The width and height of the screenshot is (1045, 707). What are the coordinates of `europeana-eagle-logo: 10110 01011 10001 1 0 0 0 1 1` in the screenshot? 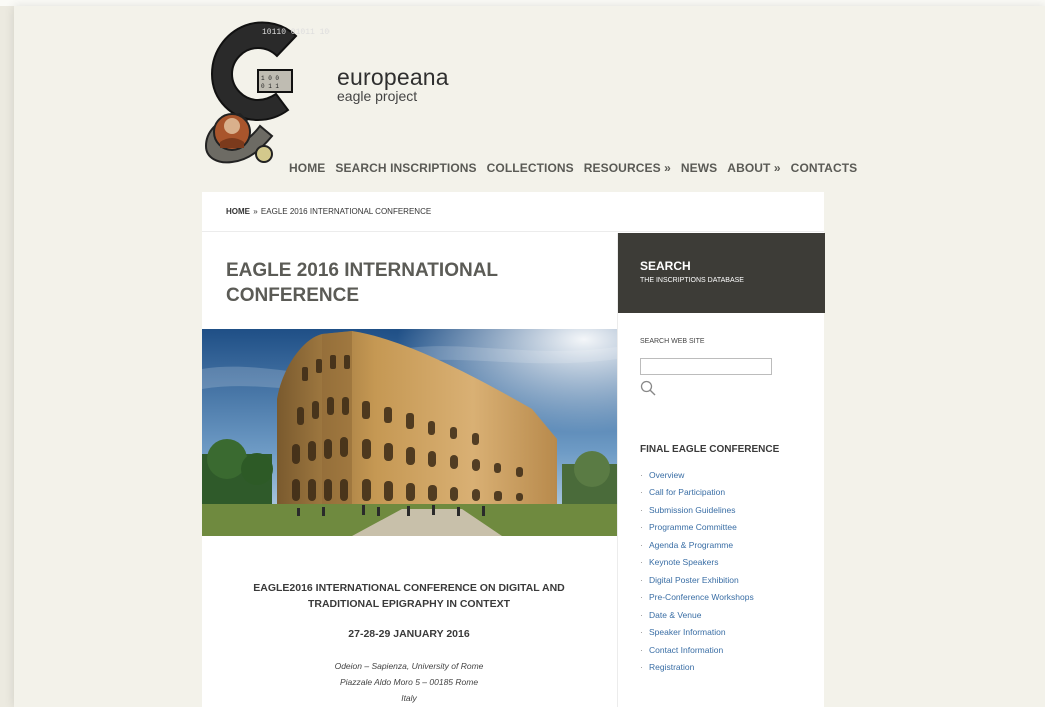 It's located at (265, 89).